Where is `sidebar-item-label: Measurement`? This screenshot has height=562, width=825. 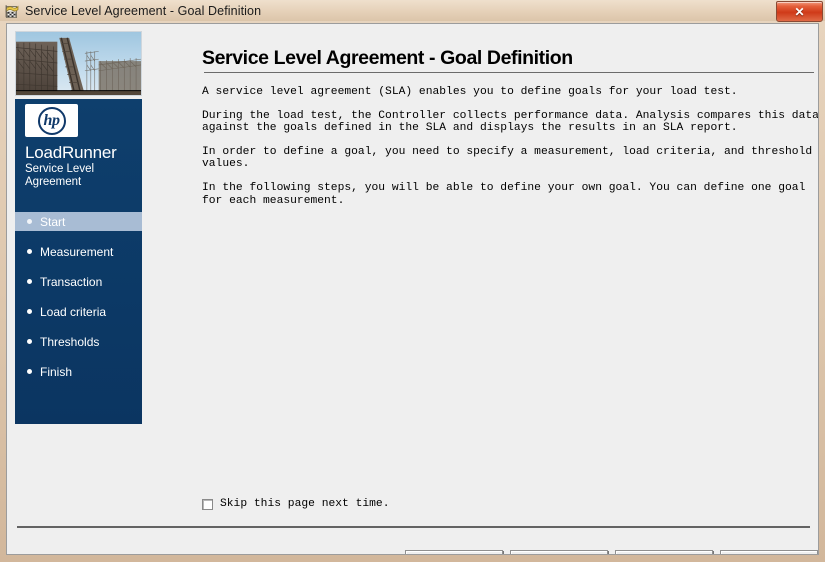
sidebar-item-label: Measurement is located at coordinates (77, 251).